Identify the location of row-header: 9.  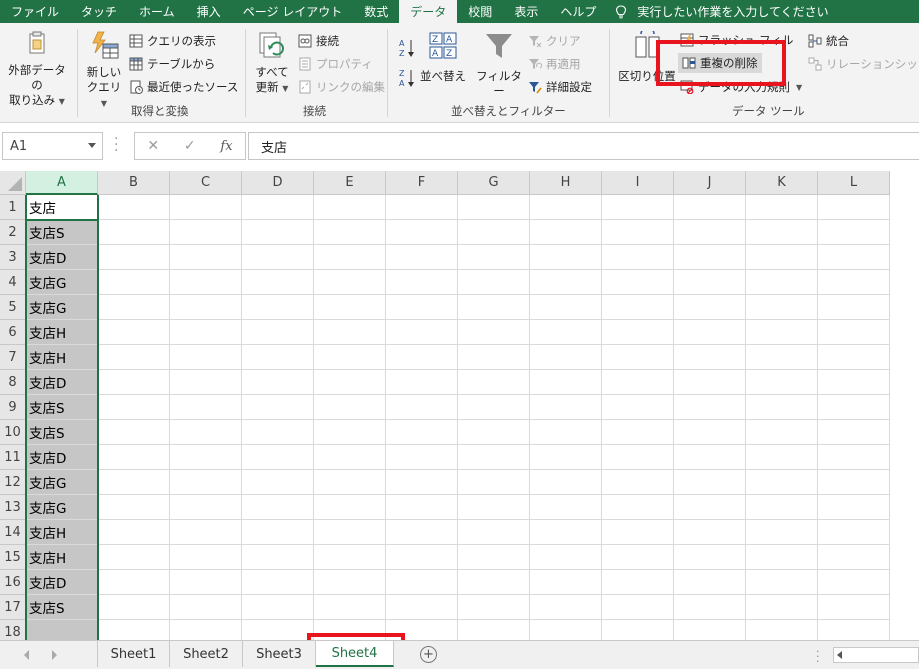
(13, 407).